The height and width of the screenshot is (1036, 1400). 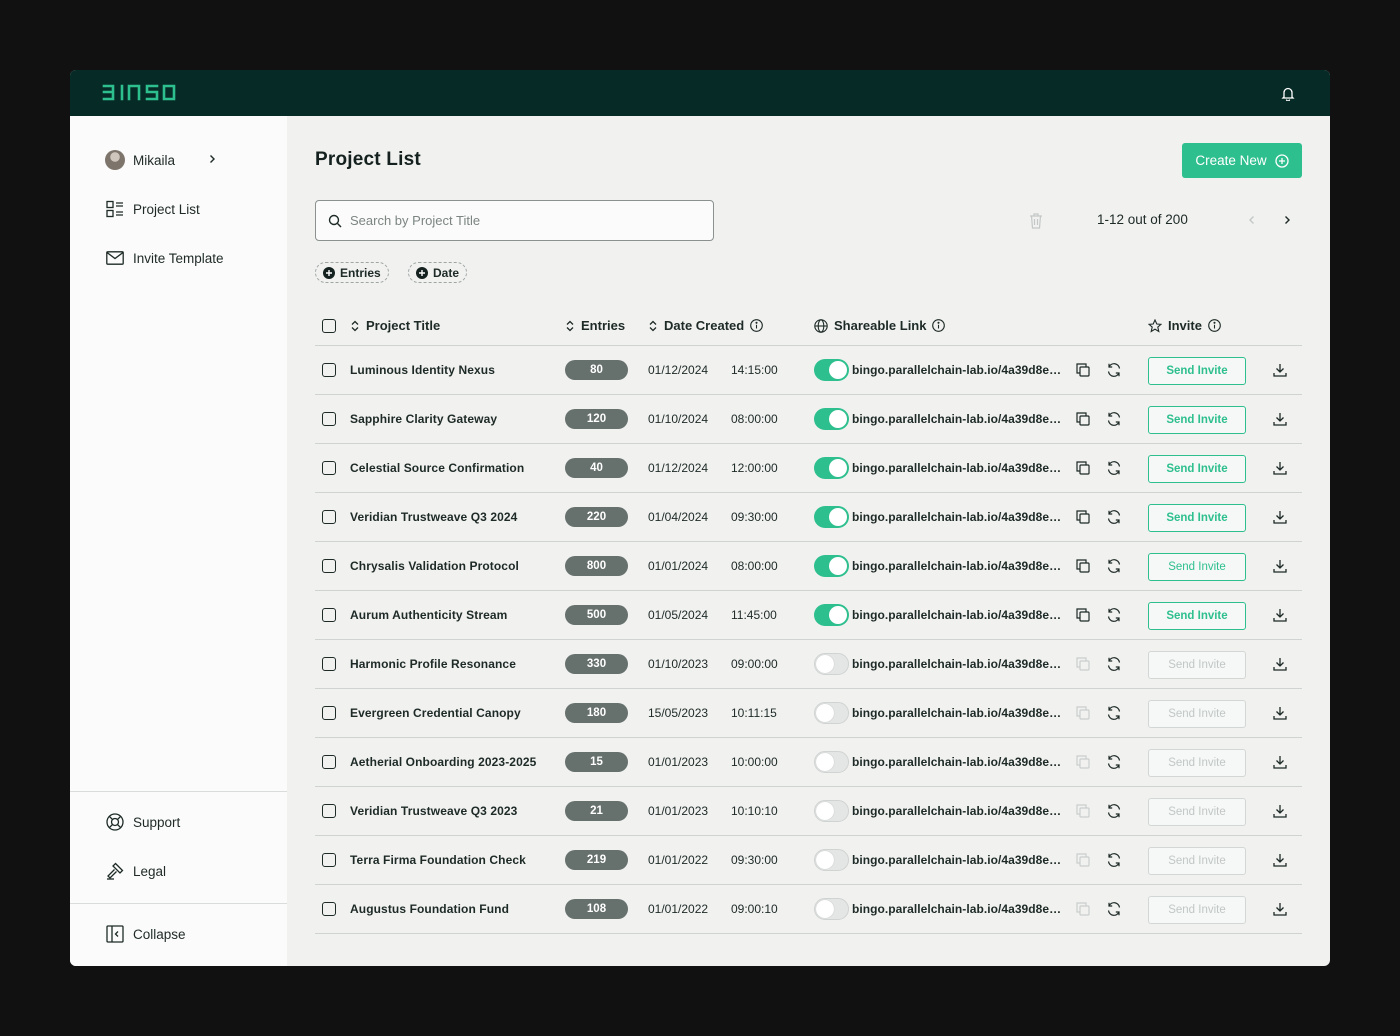 What do you see at coordinates (433, 517) in the screenshot?
I see `project-title: Veridian Trustweave Q3 2024` at bounding box center [433, 517].